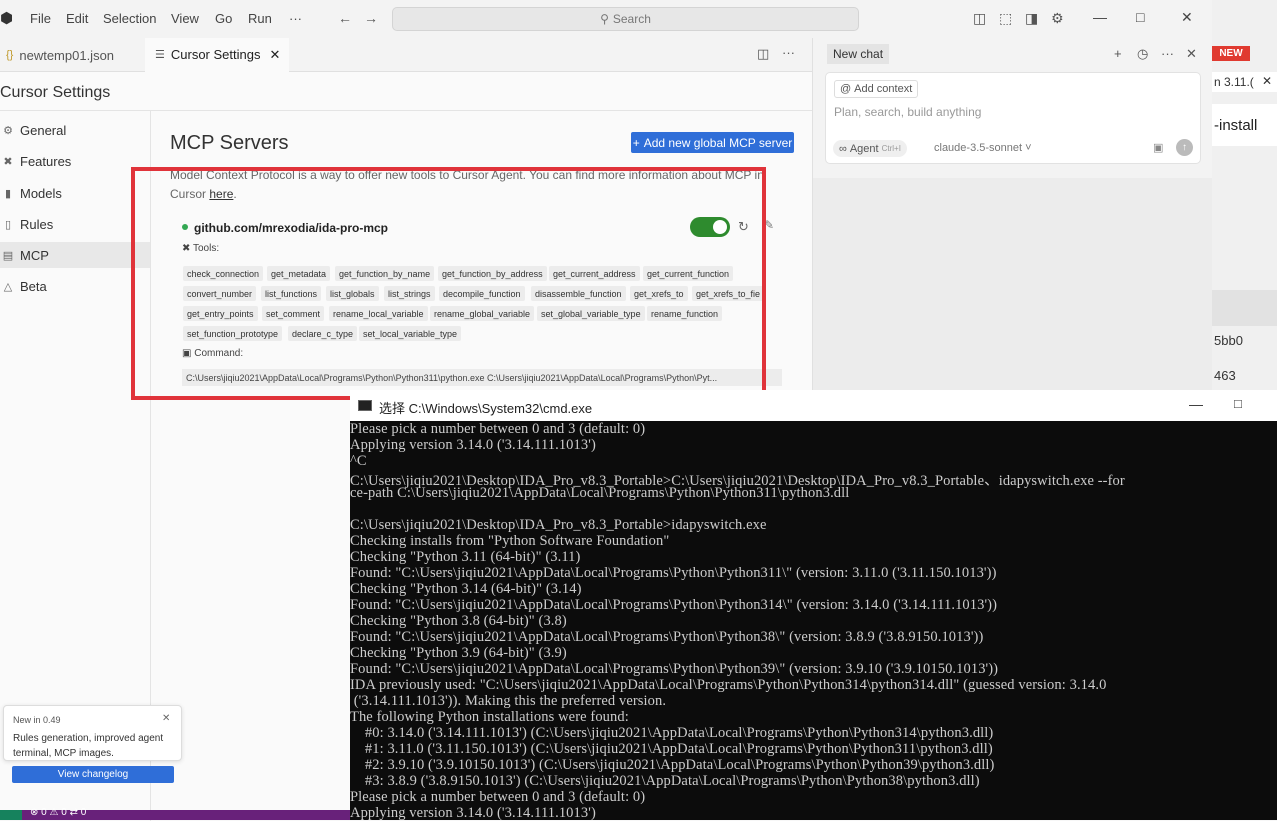 Image resolution: width=1277 pixels, height=821 pixels. I want to click on flask-icon: △, so click(8, 286).